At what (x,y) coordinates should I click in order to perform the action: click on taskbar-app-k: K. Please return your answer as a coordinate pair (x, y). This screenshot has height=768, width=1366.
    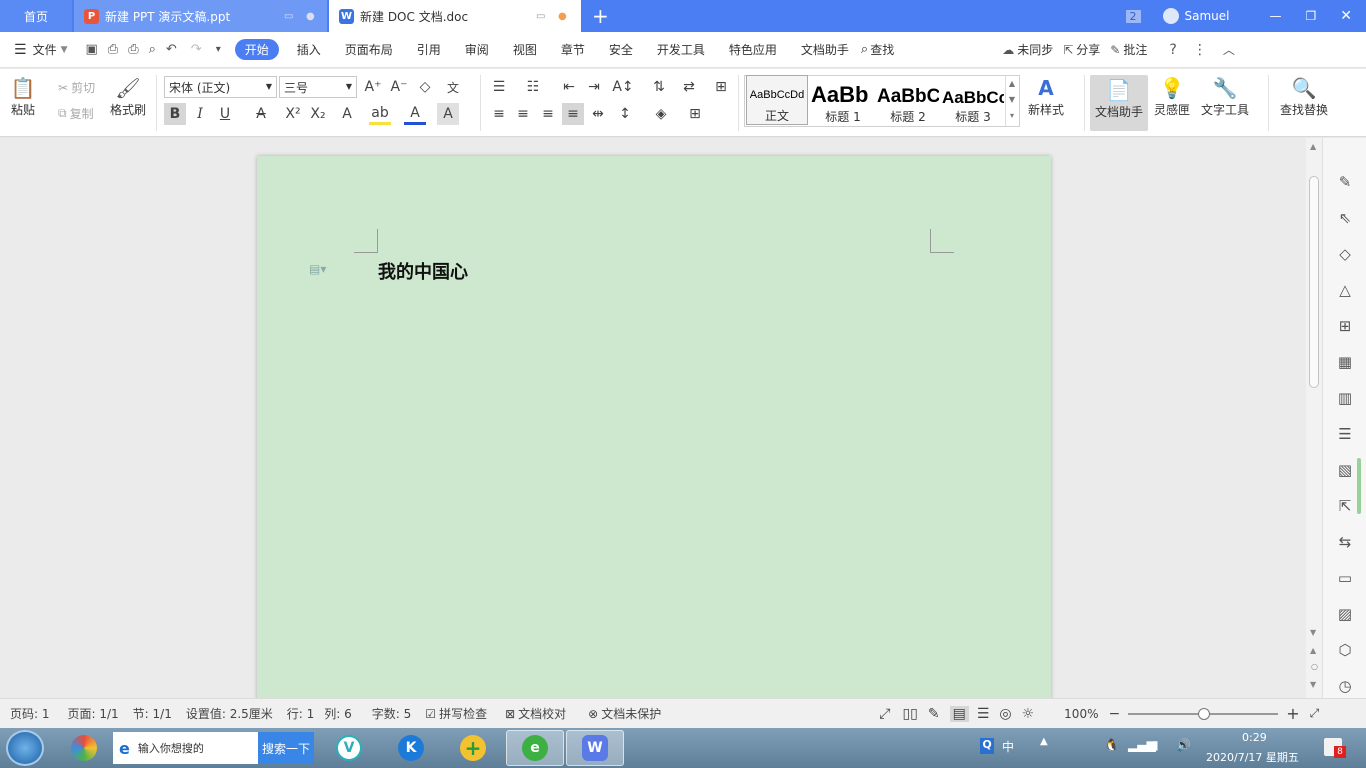
    Looking at the image, I should click on (411, 748).